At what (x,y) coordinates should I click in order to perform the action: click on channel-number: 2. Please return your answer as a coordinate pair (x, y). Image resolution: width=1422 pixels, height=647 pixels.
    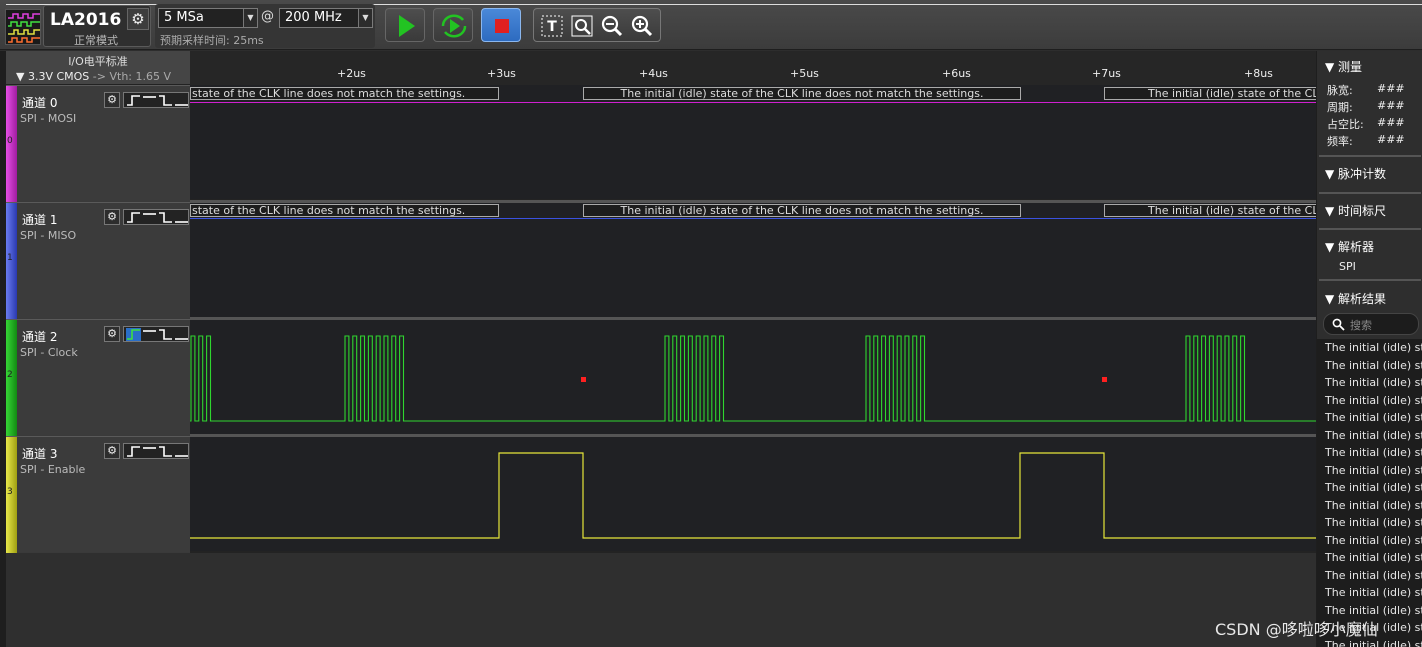
    Looking at the image, I should click on (10, 375).